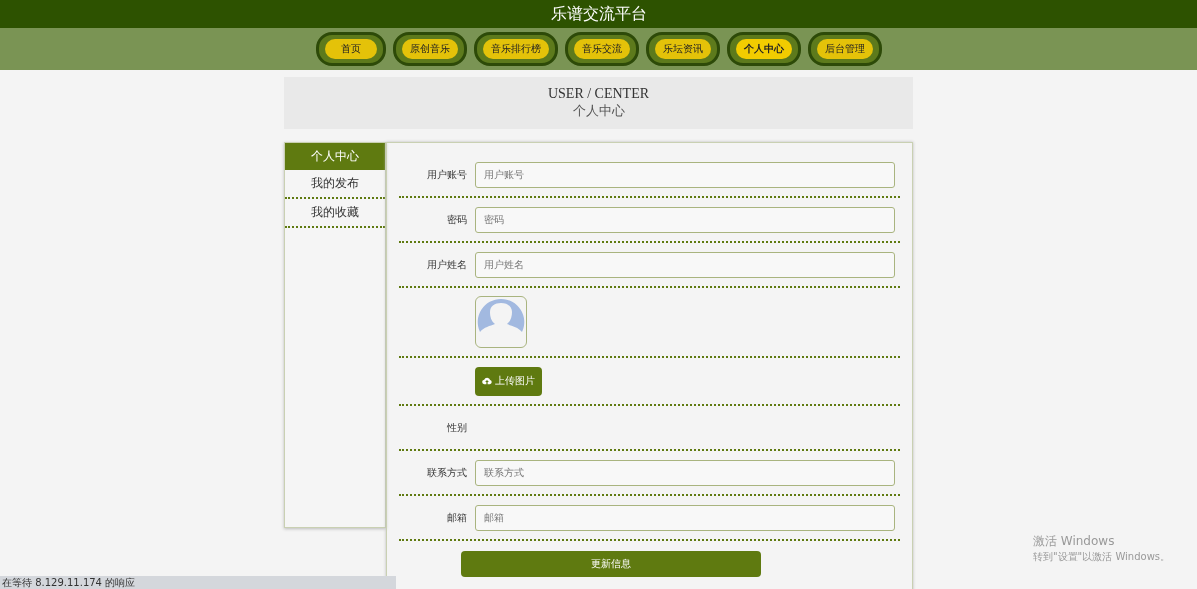 This screenshot has height=589, width=1197. What do you see at coordinates (598, 111) in the screenshot?
I see `banner-subtitle: 个人中心` at bounding box center [598, 111].